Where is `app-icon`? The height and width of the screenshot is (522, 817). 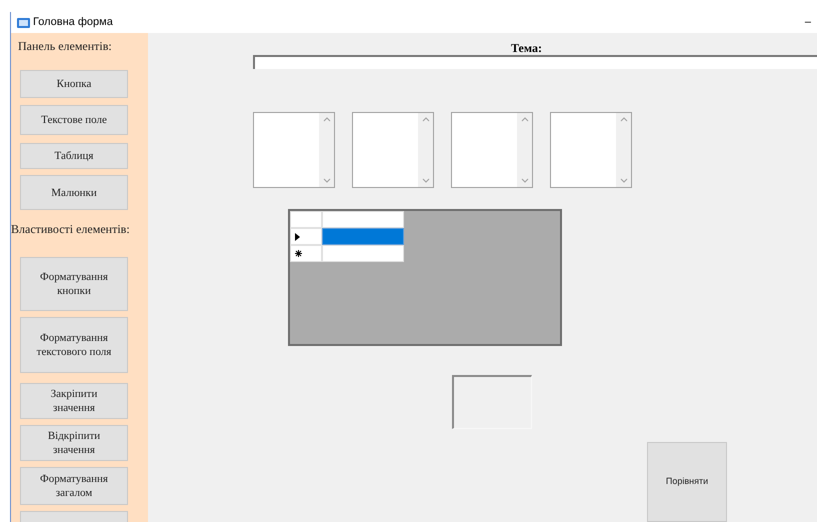
app-icon is located at coordinates (23, 23).